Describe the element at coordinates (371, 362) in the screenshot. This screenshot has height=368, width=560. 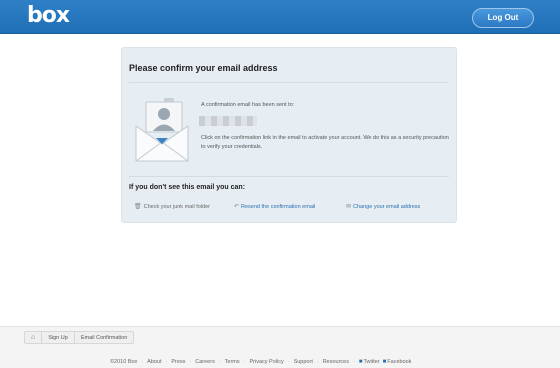
I see `footer-link-twitter: Twitter` at that location.